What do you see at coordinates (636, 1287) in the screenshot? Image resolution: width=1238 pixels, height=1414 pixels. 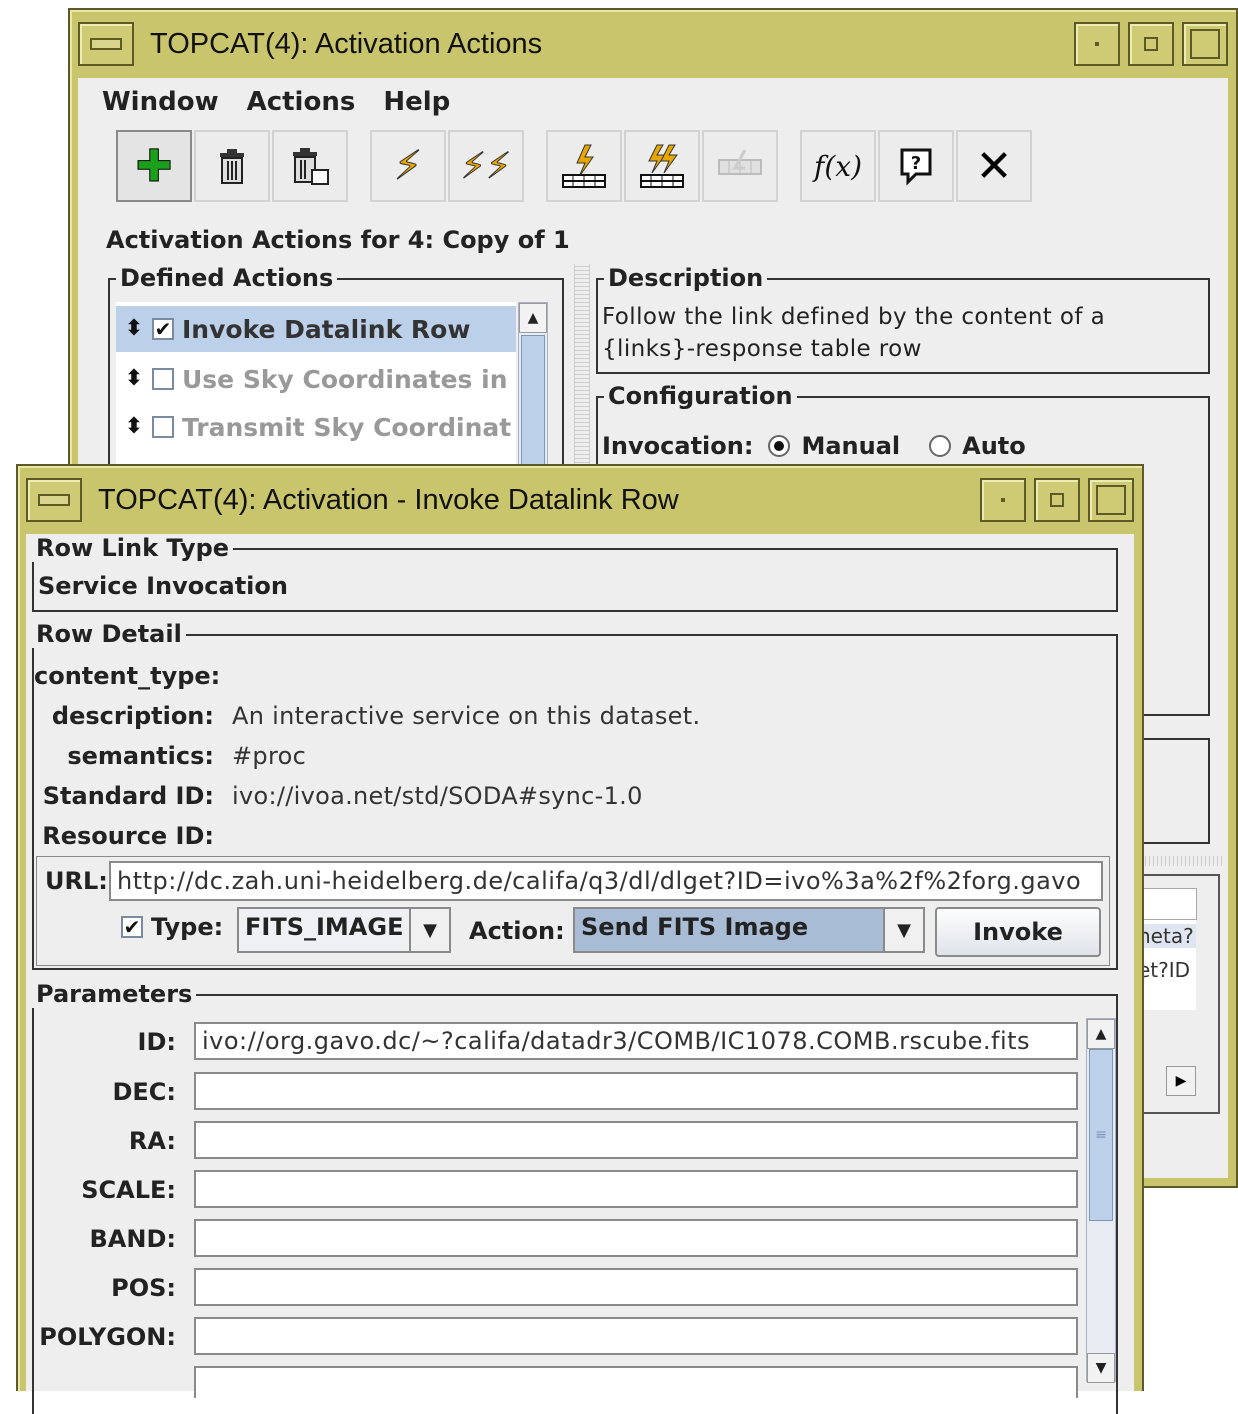 I see `param-pos-field` at bounding box center [636, 1287].